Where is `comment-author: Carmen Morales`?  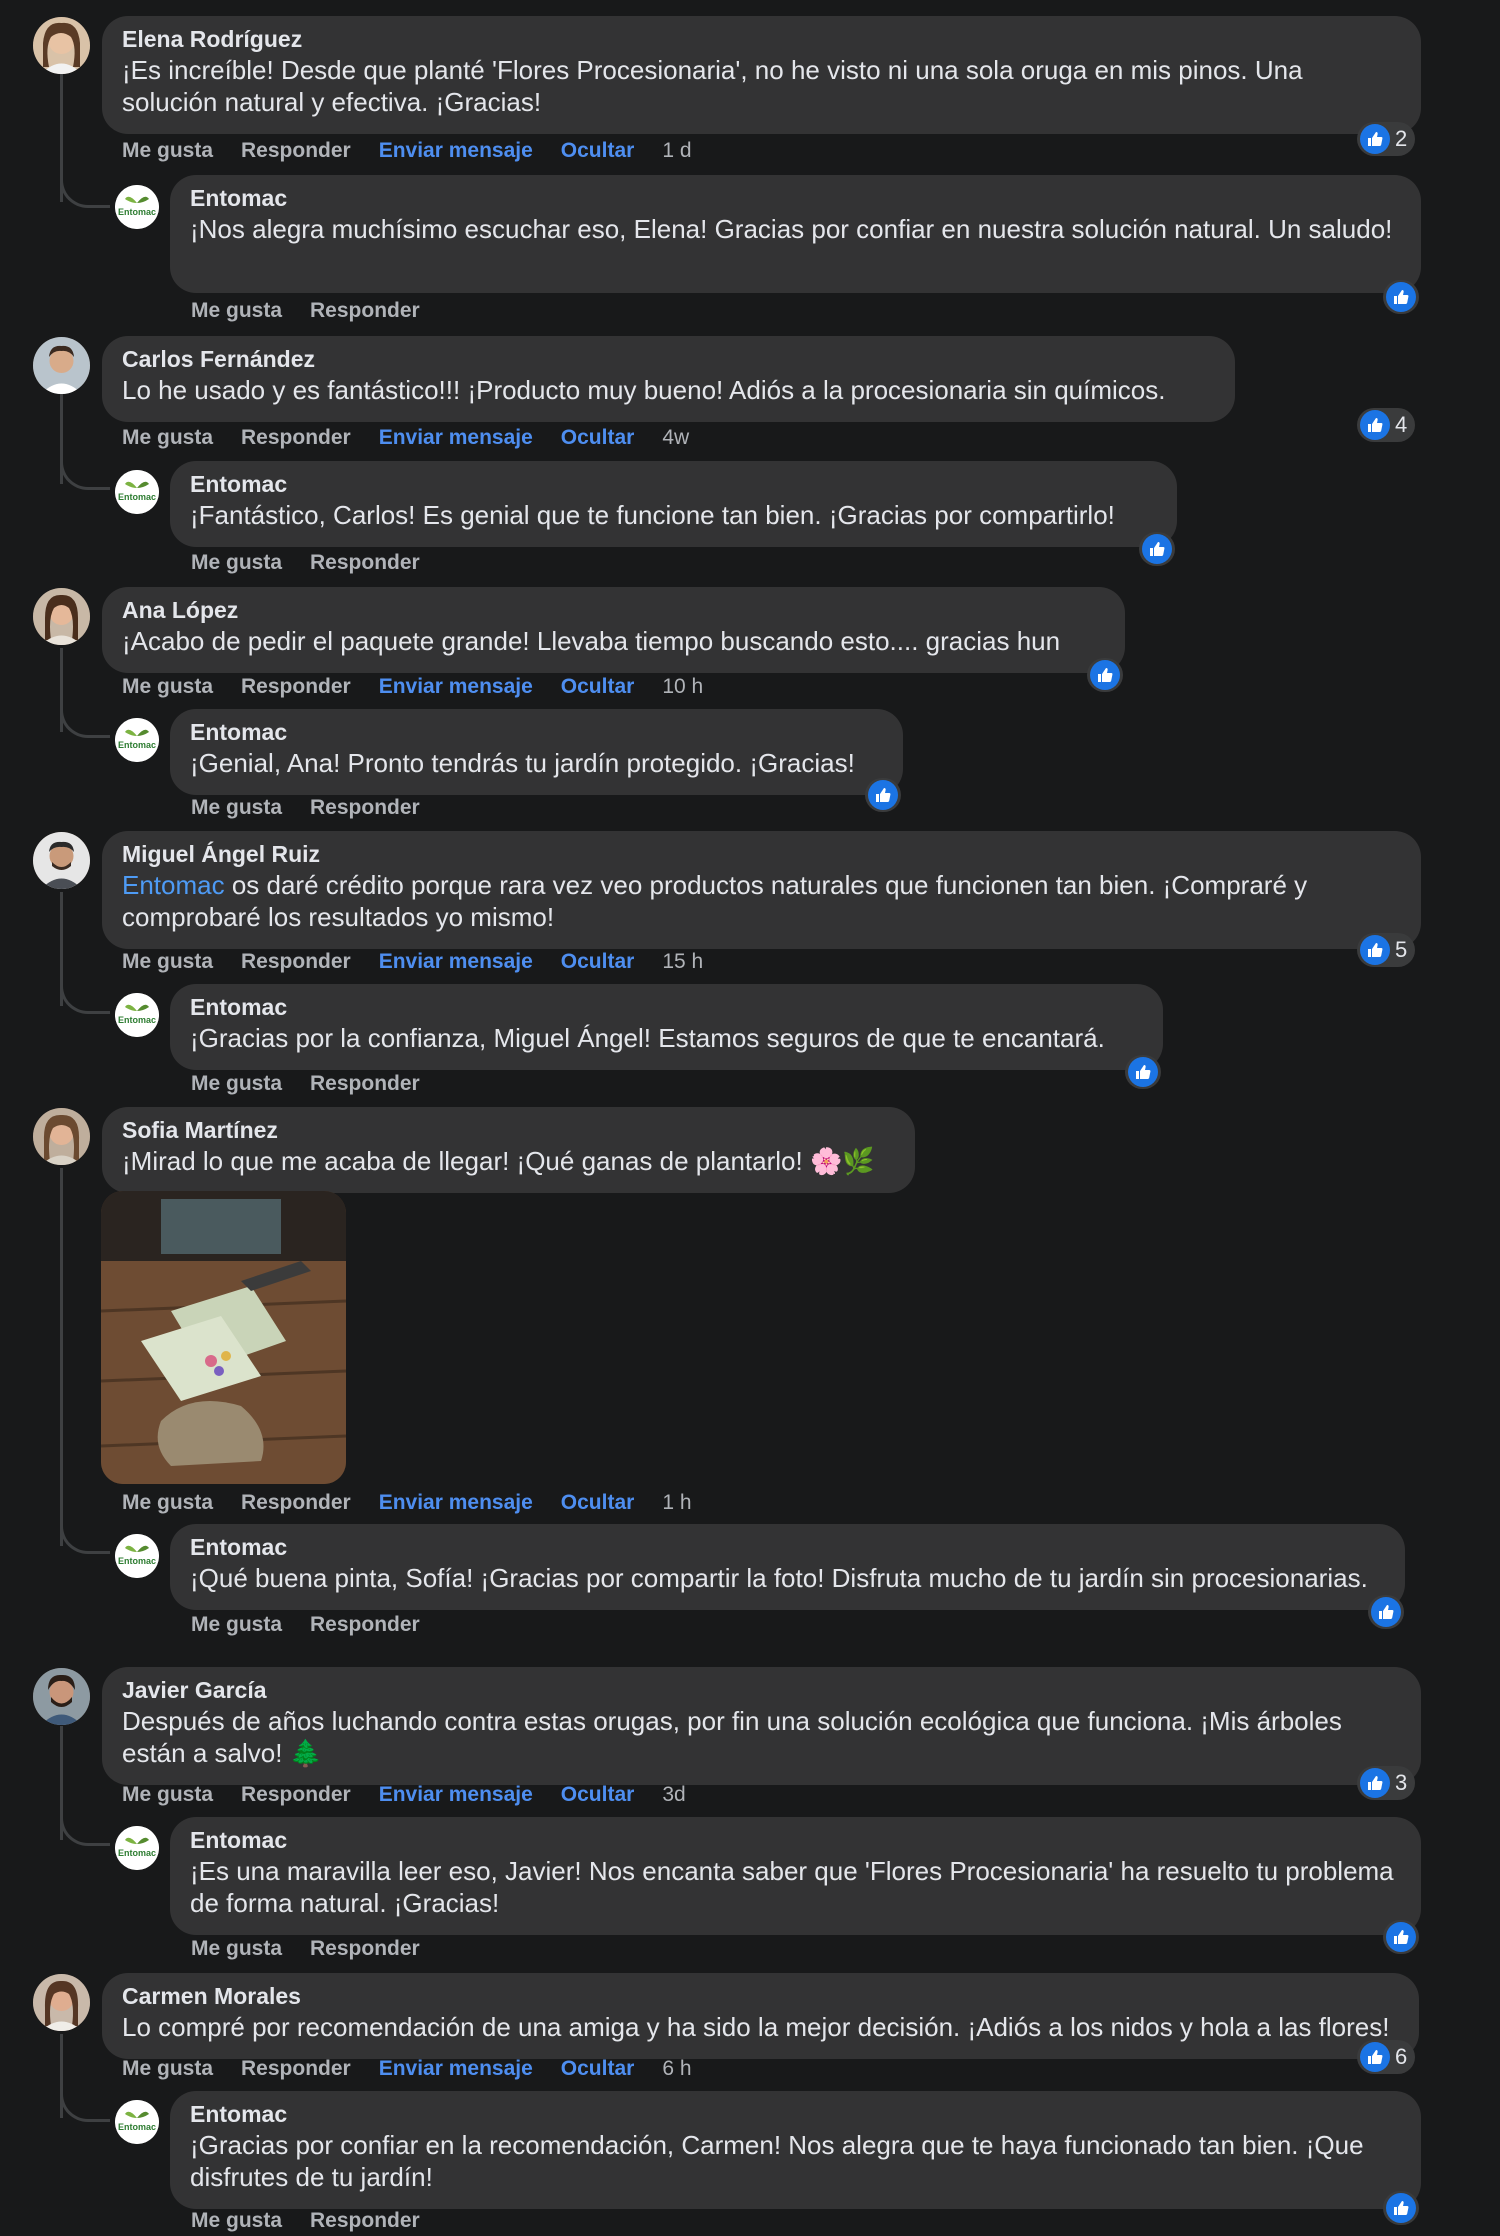
comment-author: Carmen Morales is located at coordinates (760, 1996).